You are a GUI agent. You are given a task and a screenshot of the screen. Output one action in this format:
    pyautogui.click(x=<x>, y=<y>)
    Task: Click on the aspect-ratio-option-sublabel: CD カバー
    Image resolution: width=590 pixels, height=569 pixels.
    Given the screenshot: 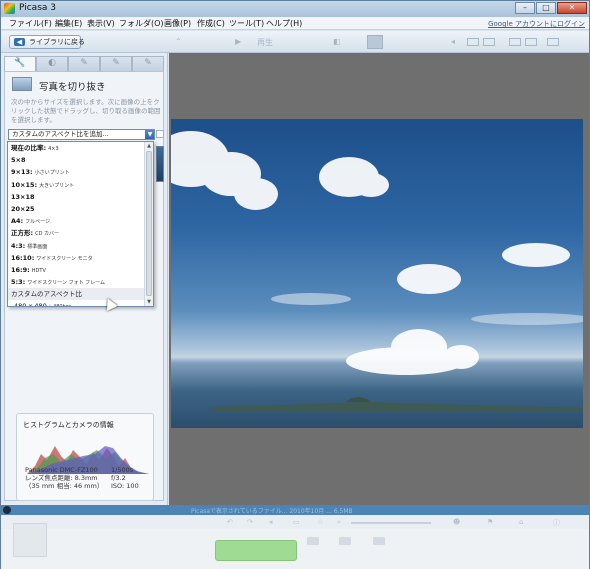 What is the action you would take?
    pyautogui.click(x=47, y=234)
    